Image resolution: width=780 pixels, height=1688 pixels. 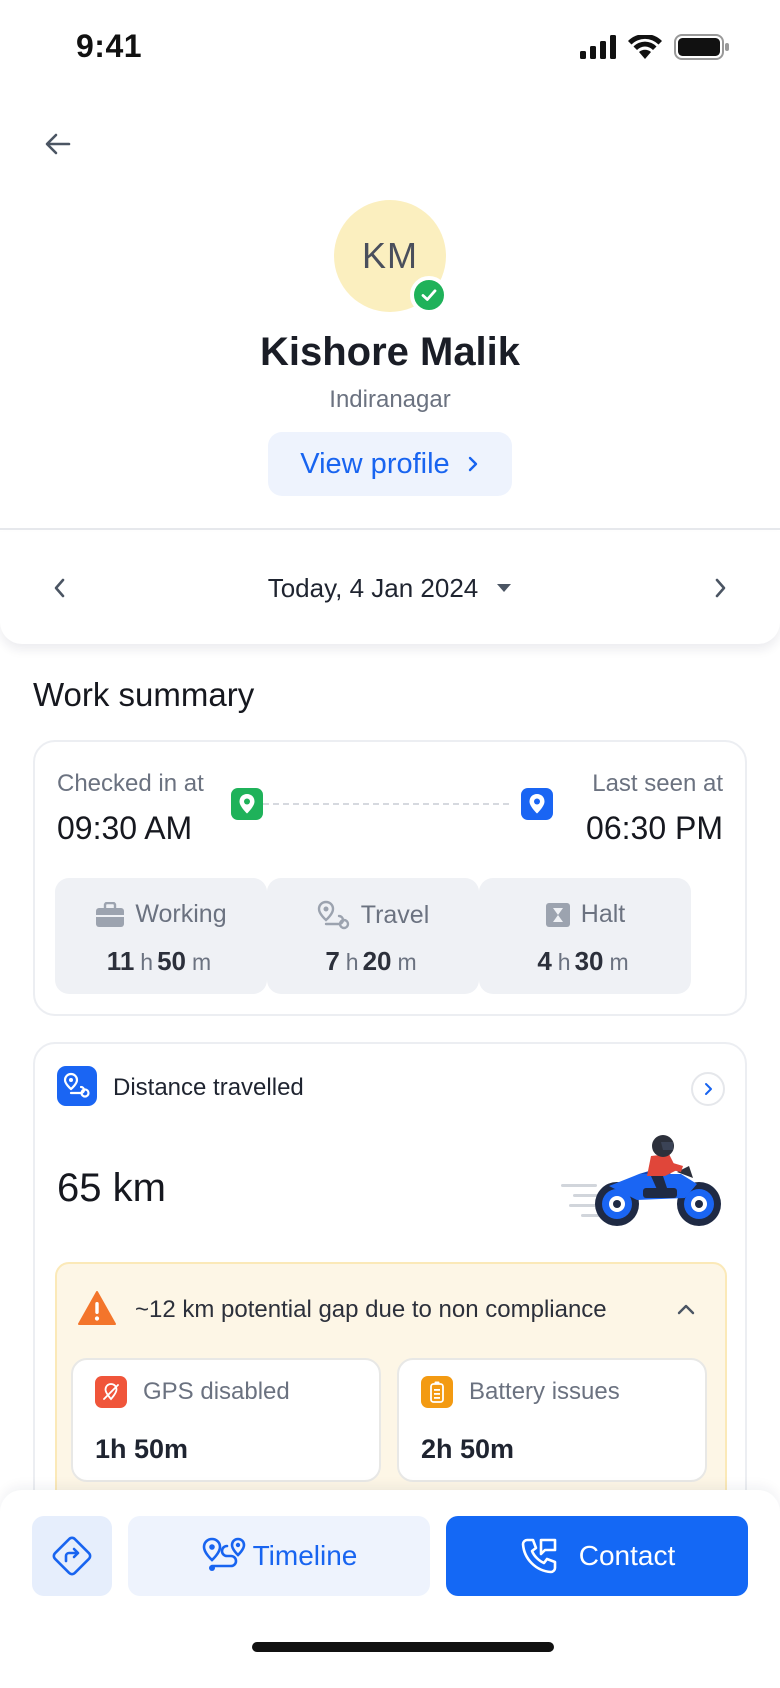 I want to click on warning-icon, so click(x=97, y=1308).